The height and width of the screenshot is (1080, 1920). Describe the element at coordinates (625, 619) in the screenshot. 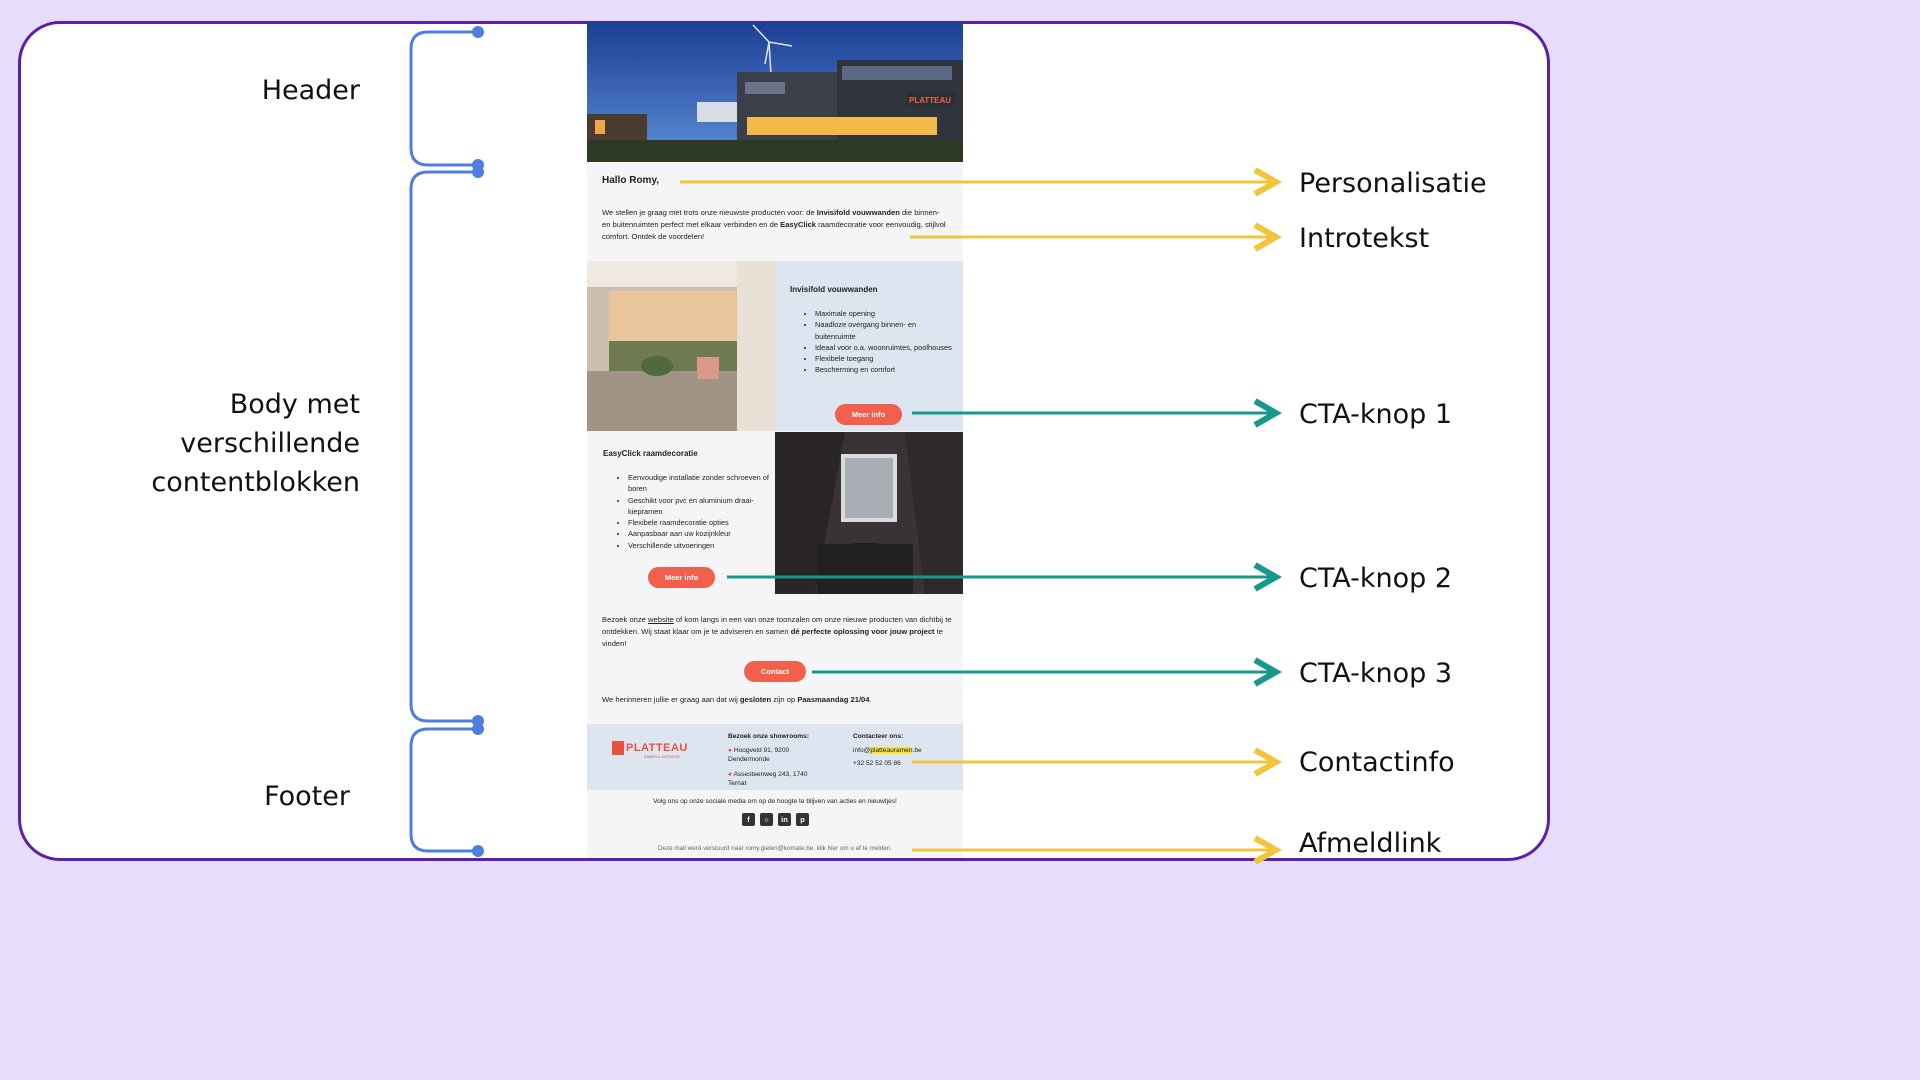

I see `visit-part1: Bezoek onze` at that location.